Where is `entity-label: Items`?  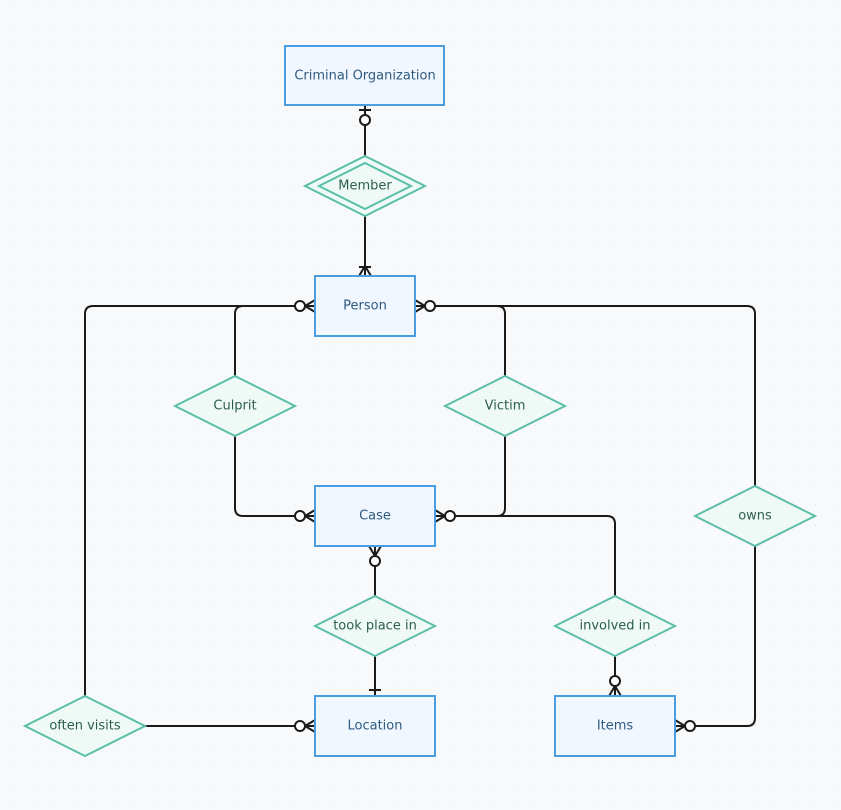
entity-label: Items is located at coordinates (615, 726).